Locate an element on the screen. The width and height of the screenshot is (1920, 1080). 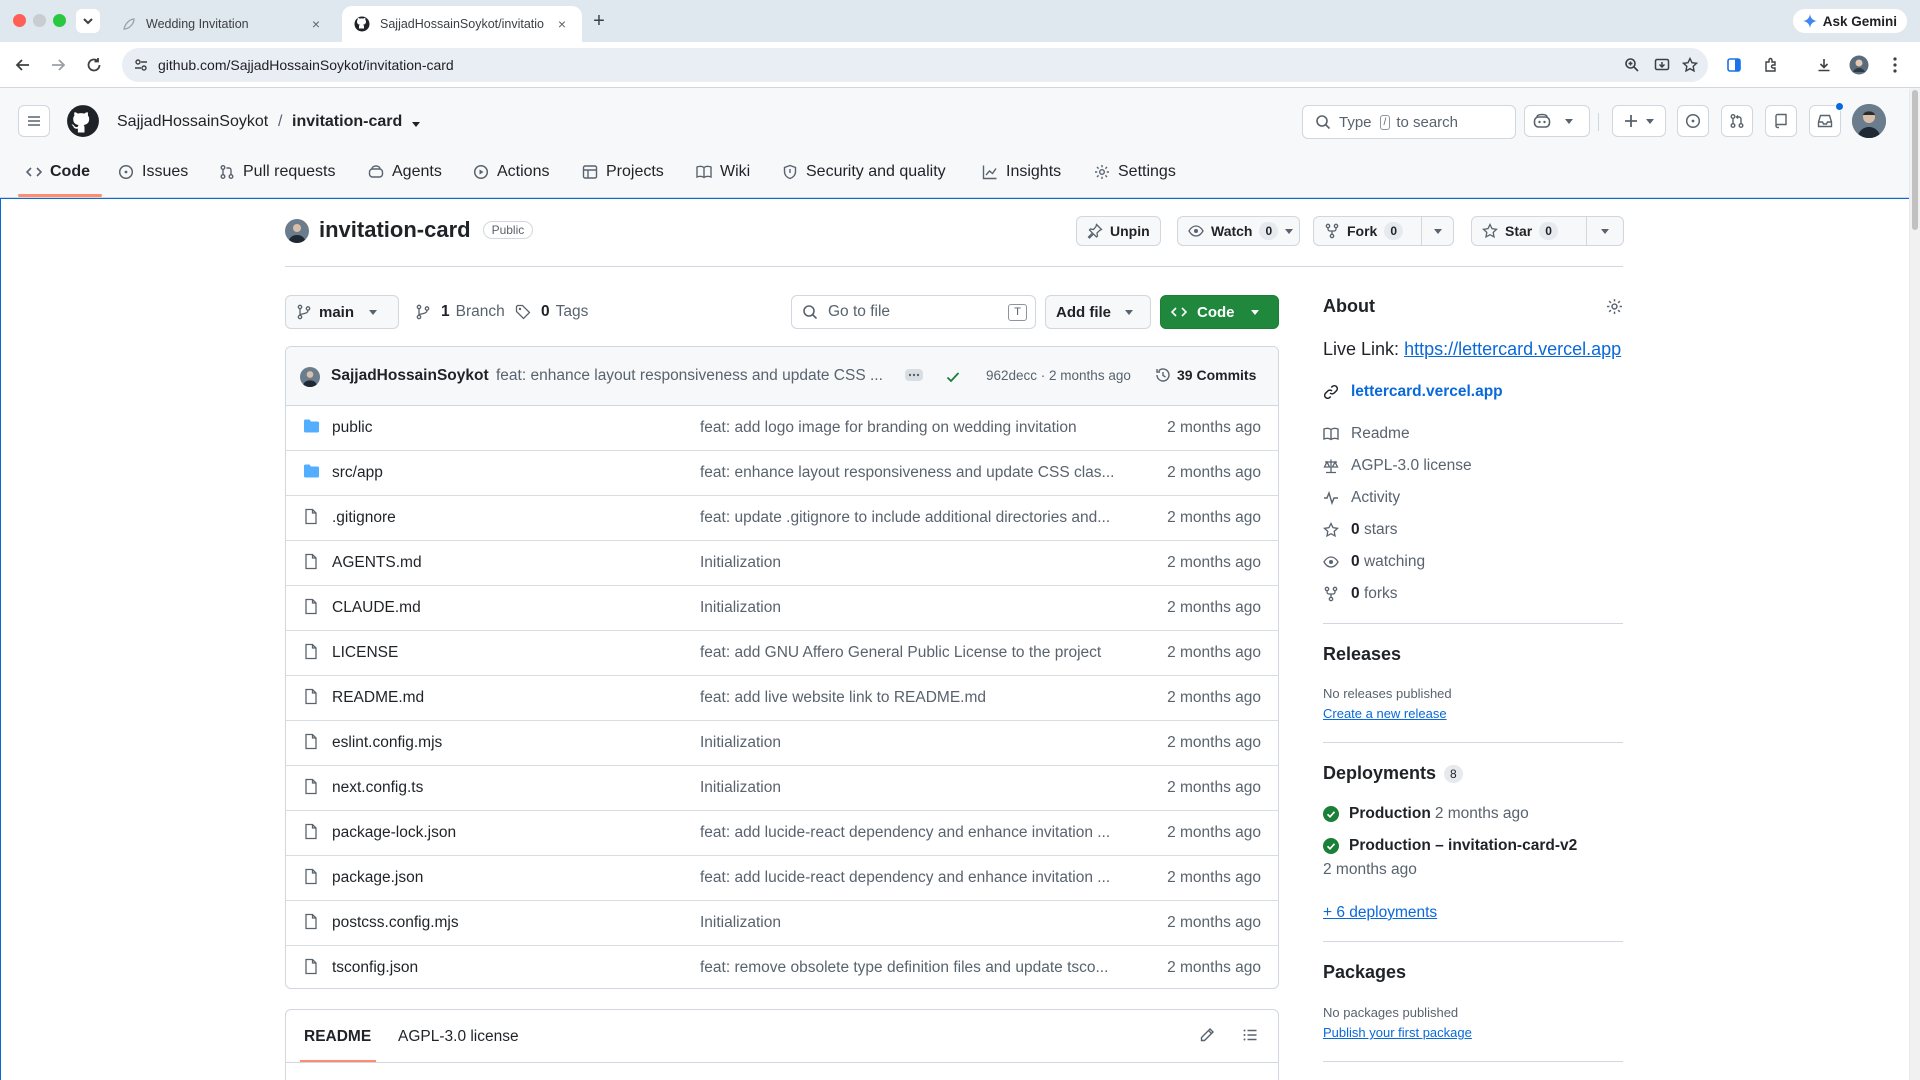
file-name: LICENSE is located at coordinates (365, 653).